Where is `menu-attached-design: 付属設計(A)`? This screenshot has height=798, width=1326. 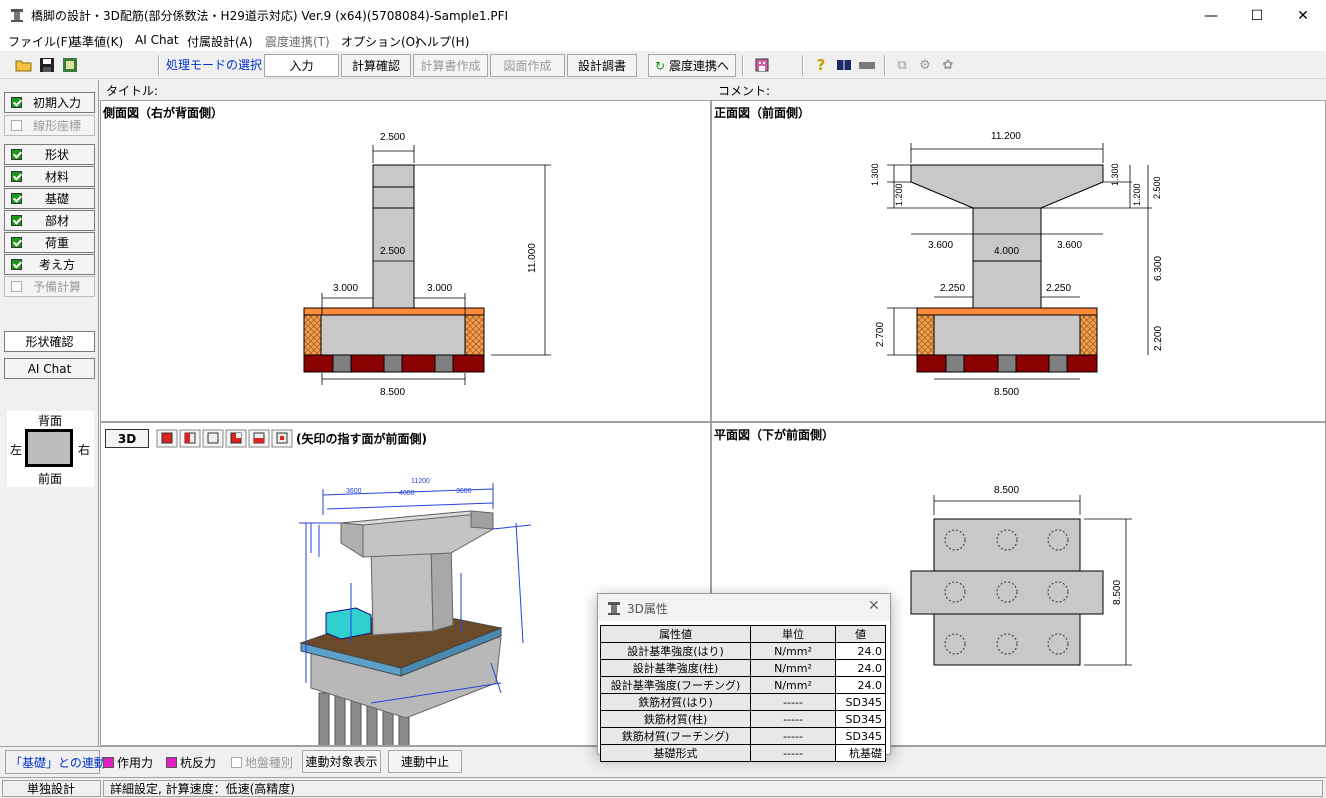
menu-attached-design: 付属設計(A) is located at coordinates (220, 41).